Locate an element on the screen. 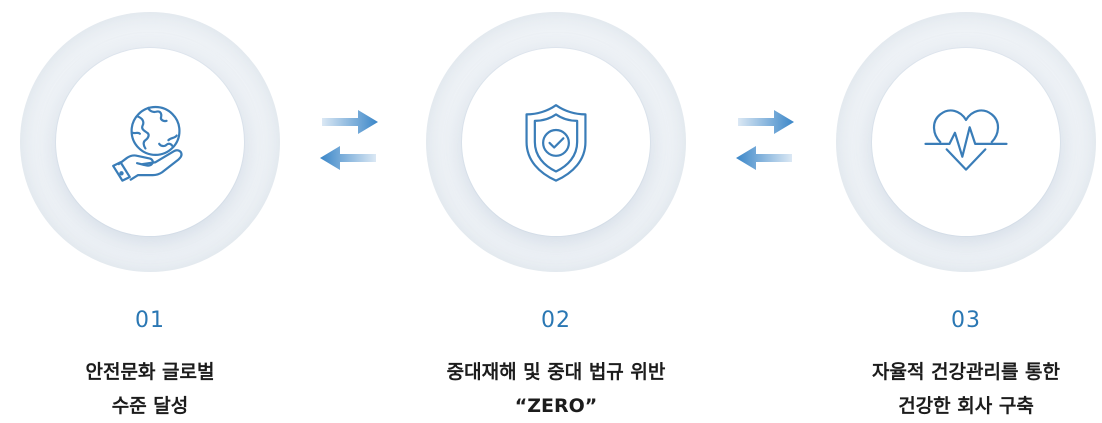  step-title: 안전문화 글로벌 수준 달성 is located at coordinates (150, 389).